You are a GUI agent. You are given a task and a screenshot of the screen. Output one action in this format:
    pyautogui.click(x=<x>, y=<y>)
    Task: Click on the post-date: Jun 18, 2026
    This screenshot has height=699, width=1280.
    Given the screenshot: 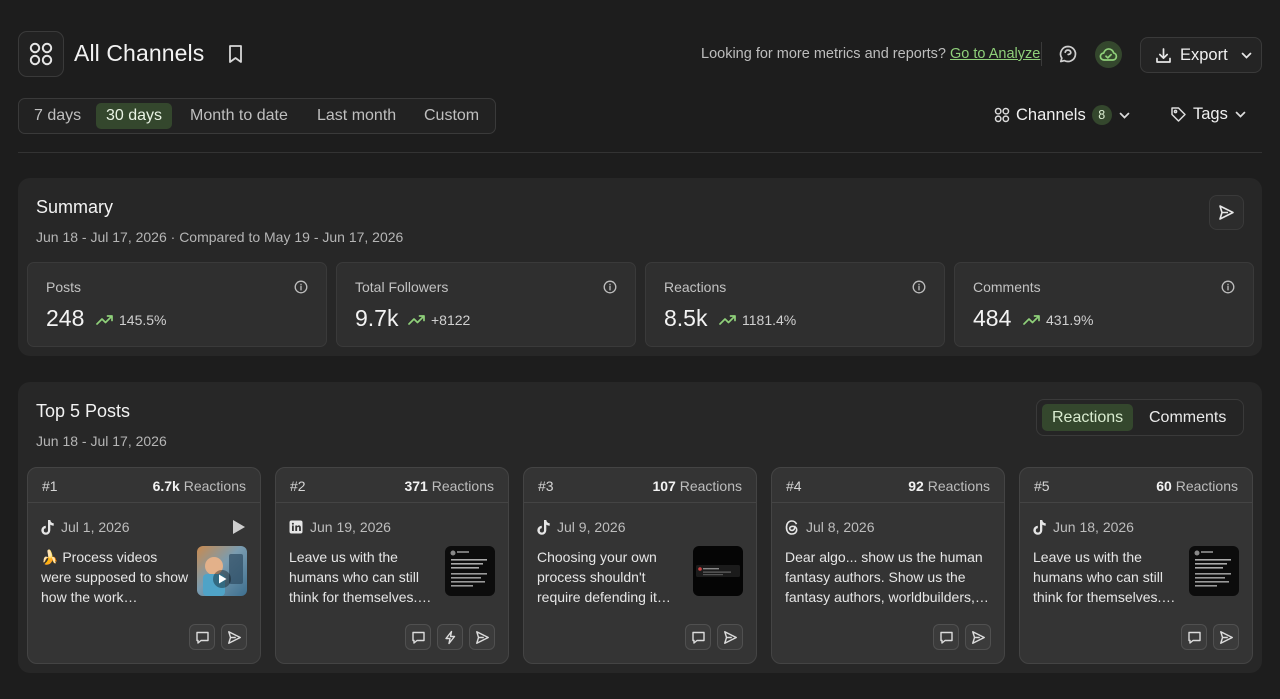 What is the action you would take?
    pyautogui.click(x=1083, y=527)
    